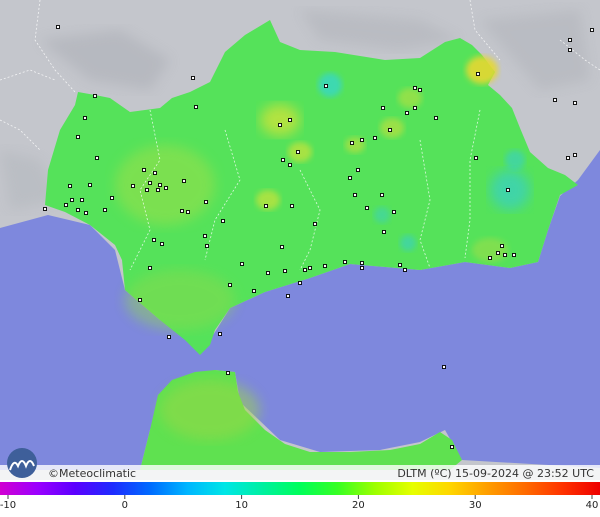 The image size is (600, 517). What do you see at coordinates (8, 505) in the screenshot?
I see `legend-tick-label: -10` at bounding box center [8, 505].